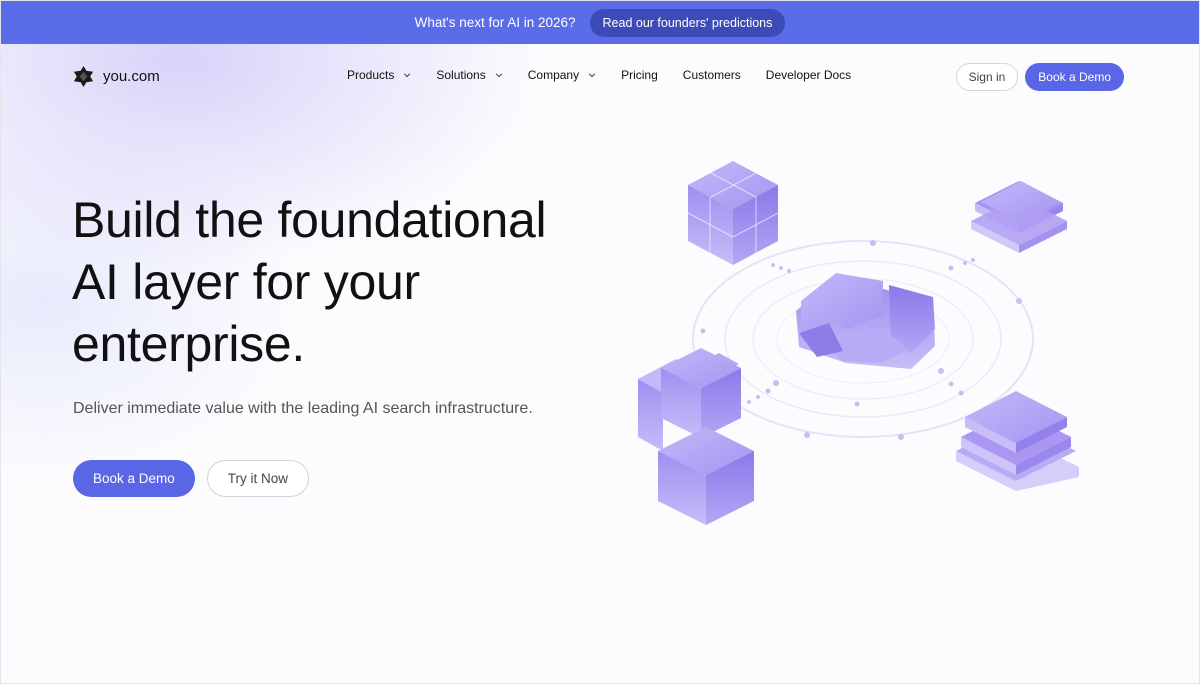 Image resolution: width=1200 pixels, height=684 pixels. Describe the element at coordinates (987, 77) in the screenshot. I see `sign-in-button: Sign in` at that location.